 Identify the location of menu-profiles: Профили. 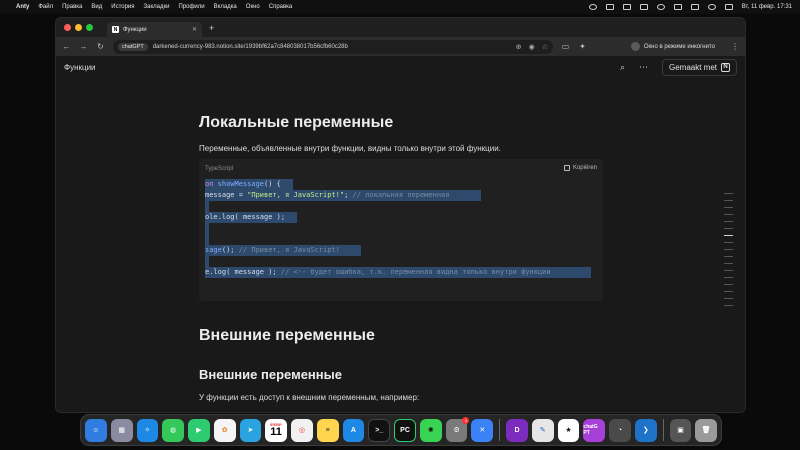
(192, 7).